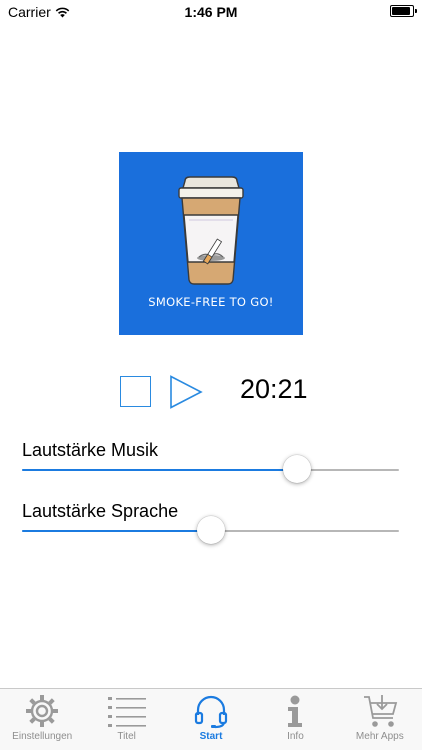 The width and height of the screenshot is (422, 750). I want to click on tab-titel: Titel, so click(126, 719).